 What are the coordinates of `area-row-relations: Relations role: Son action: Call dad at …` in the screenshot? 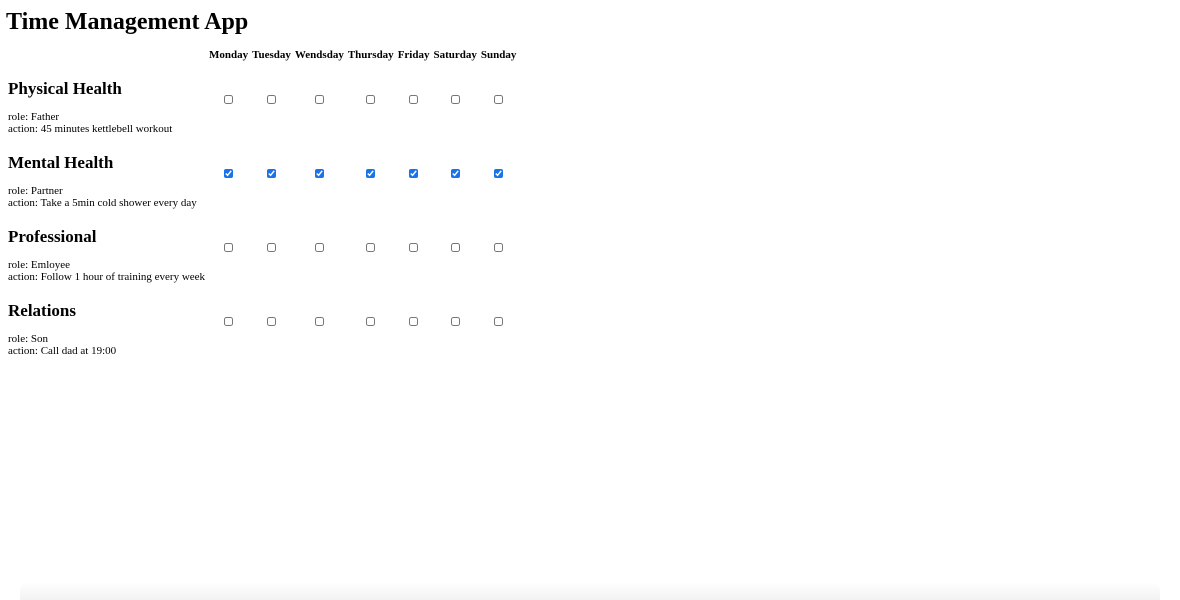 It's located at (262, 322).